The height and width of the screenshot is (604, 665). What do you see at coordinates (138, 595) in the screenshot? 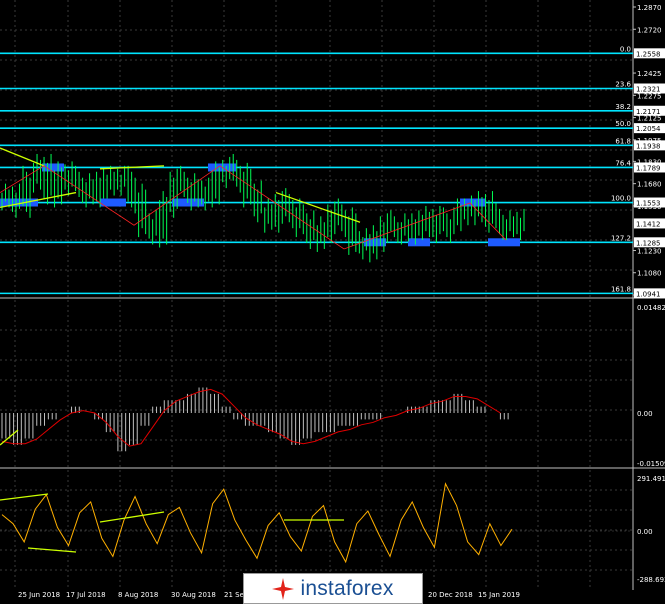
I see `time-axis-label: 8 Aug 2018` at bounding box center [138, 595].